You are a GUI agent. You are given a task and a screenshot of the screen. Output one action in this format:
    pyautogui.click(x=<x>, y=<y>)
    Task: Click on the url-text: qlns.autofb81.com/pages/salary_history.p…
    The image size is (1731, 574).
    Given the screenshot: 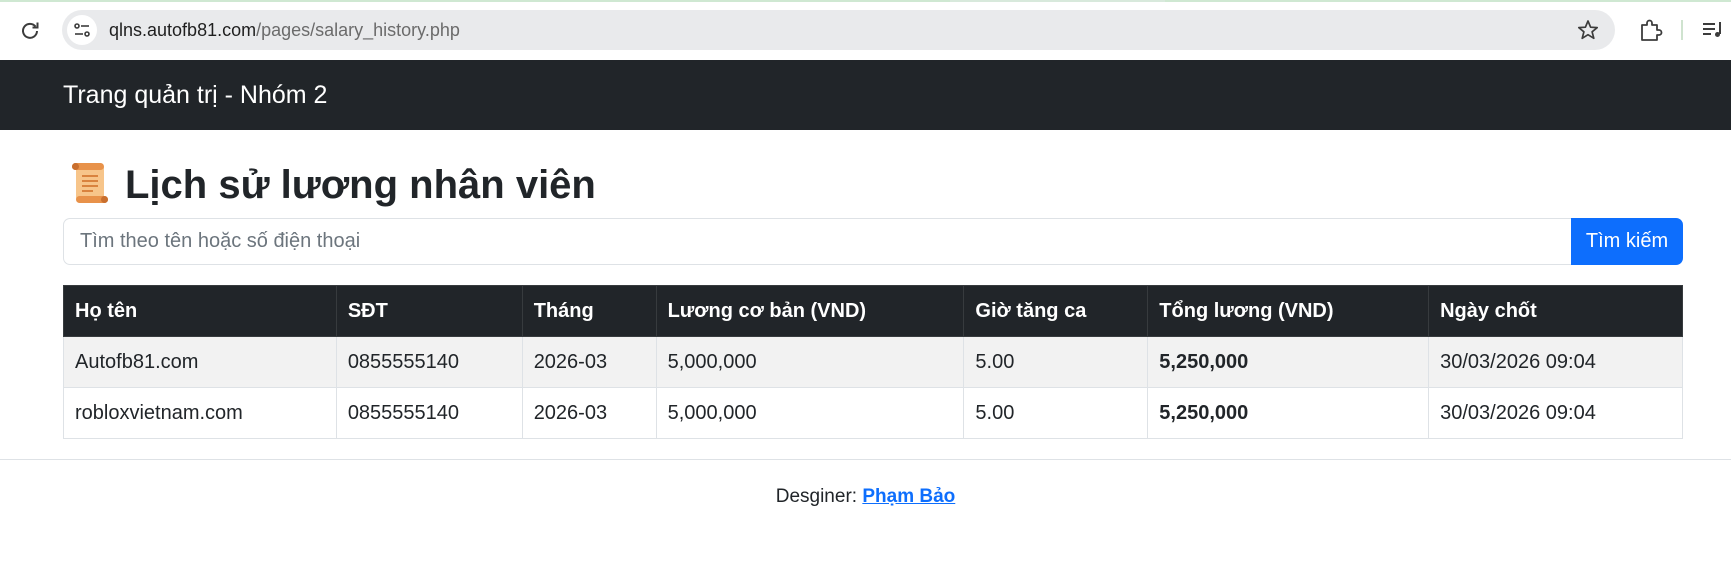 What is the action you would take?
    pyautogui.click(x=284, y=30)
    